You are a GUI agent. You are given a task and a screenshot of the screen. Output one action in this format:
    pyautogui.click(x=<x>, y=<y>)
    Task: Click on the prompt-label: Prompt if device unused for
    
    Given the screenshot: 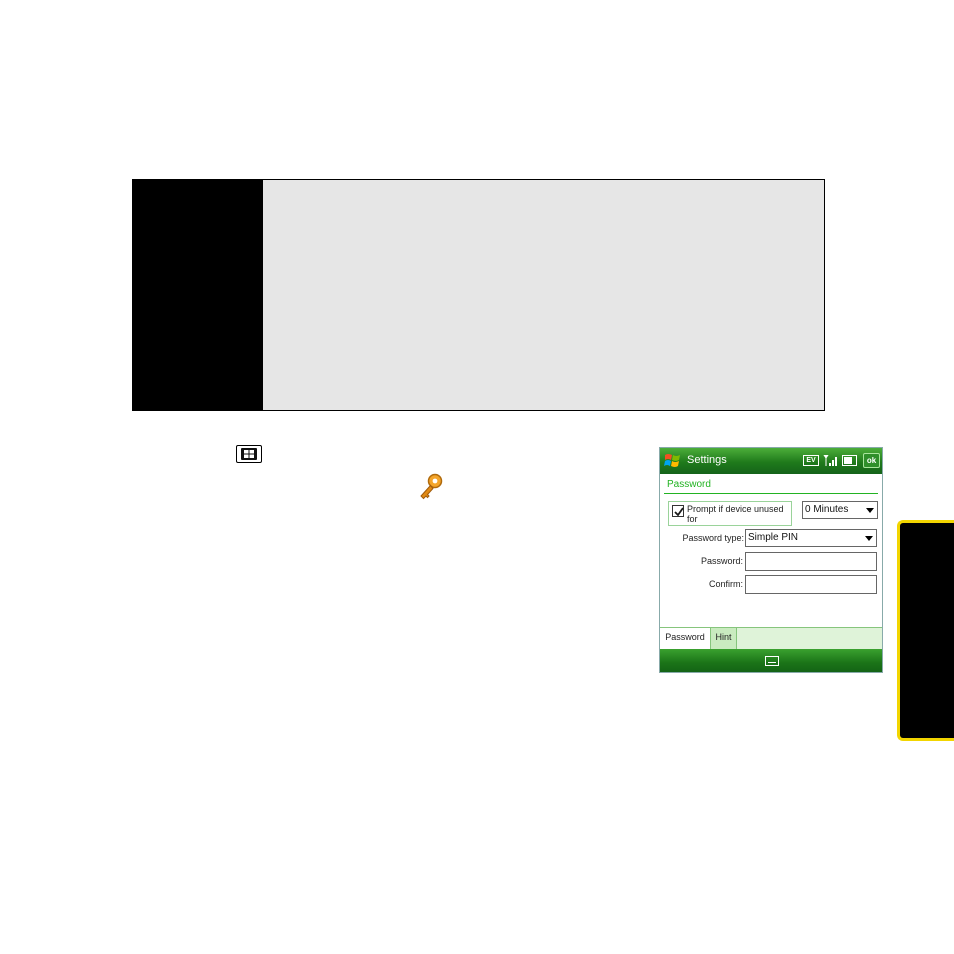 What is the action you would take?
    pyautogui.click(x=735, y=514)
    